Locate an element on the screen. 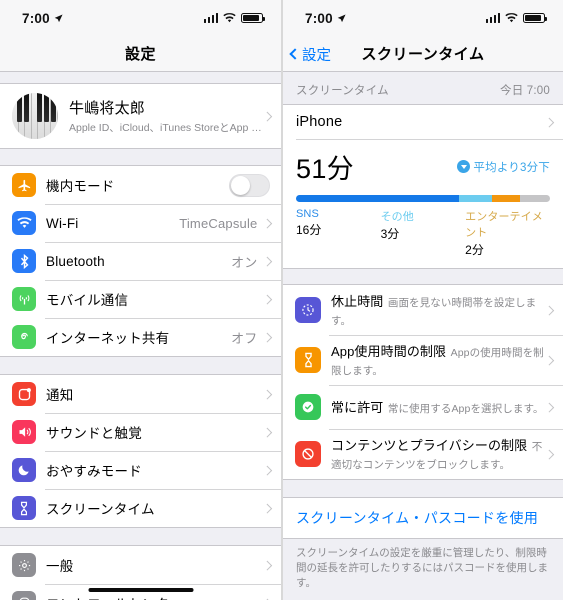 The width and height of the screenshot is (563, 600). status-icons-left is located at coordinates (234, 18).